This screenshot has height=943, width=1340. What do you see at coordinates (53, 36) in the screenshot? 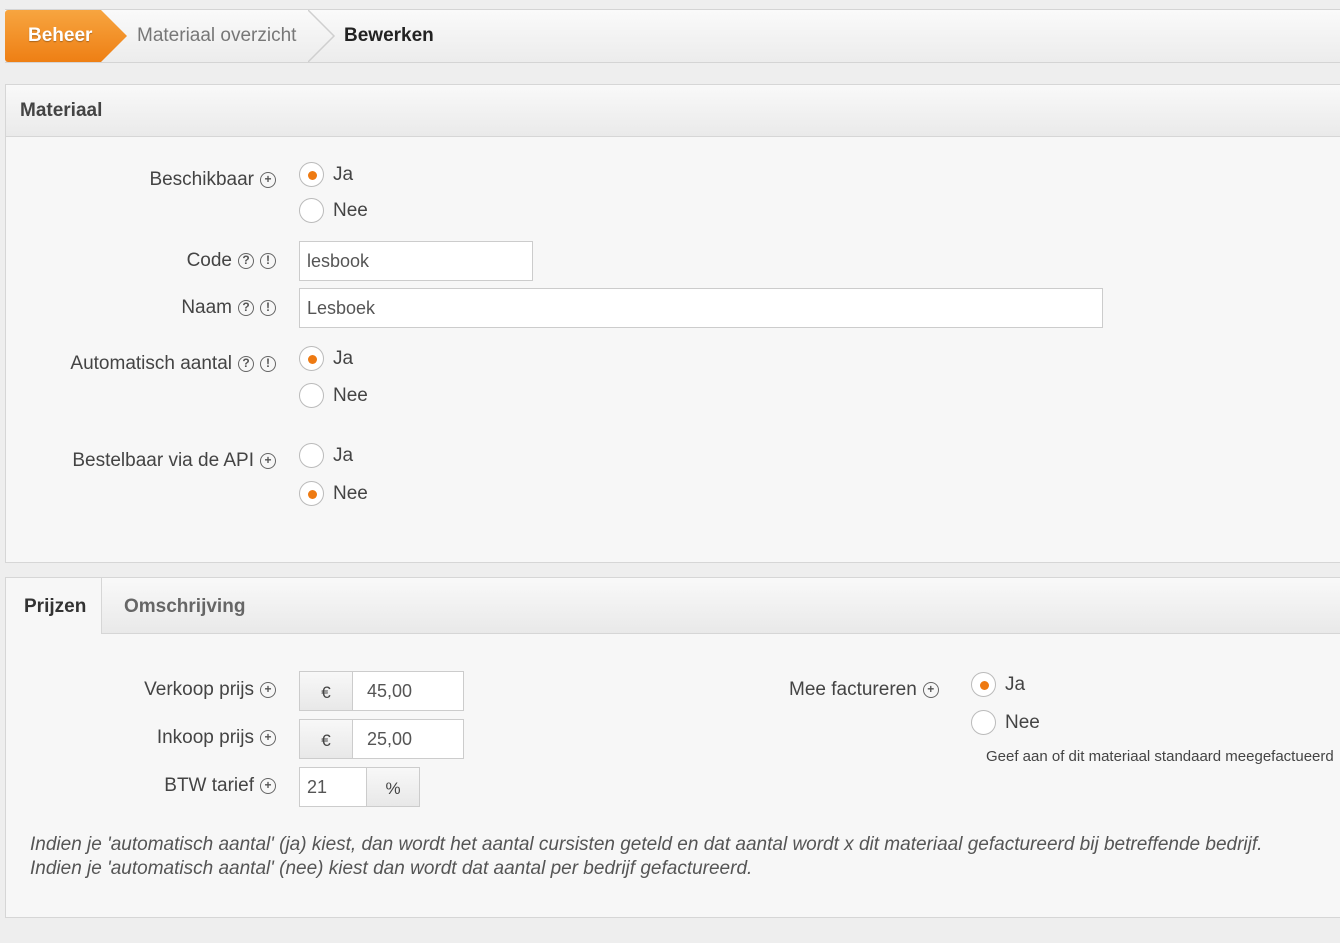
I see `breadcrumb-home: Beheer` at bounding box center [53, 36].